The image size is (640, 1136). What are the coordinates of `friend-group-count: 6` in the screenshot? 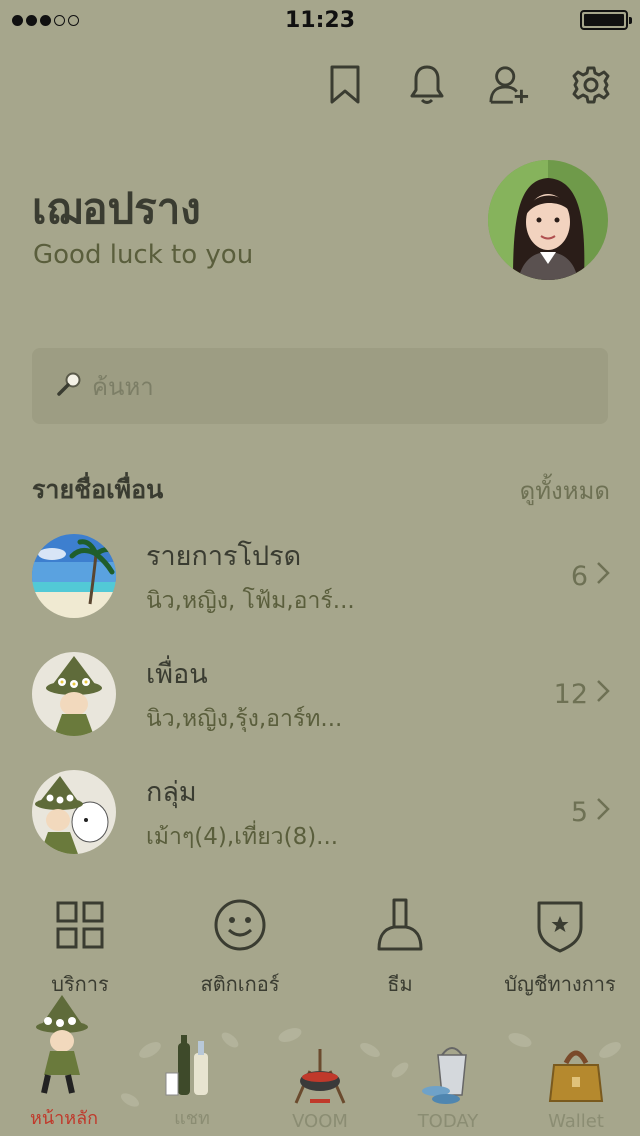 It's located at (579, 576).